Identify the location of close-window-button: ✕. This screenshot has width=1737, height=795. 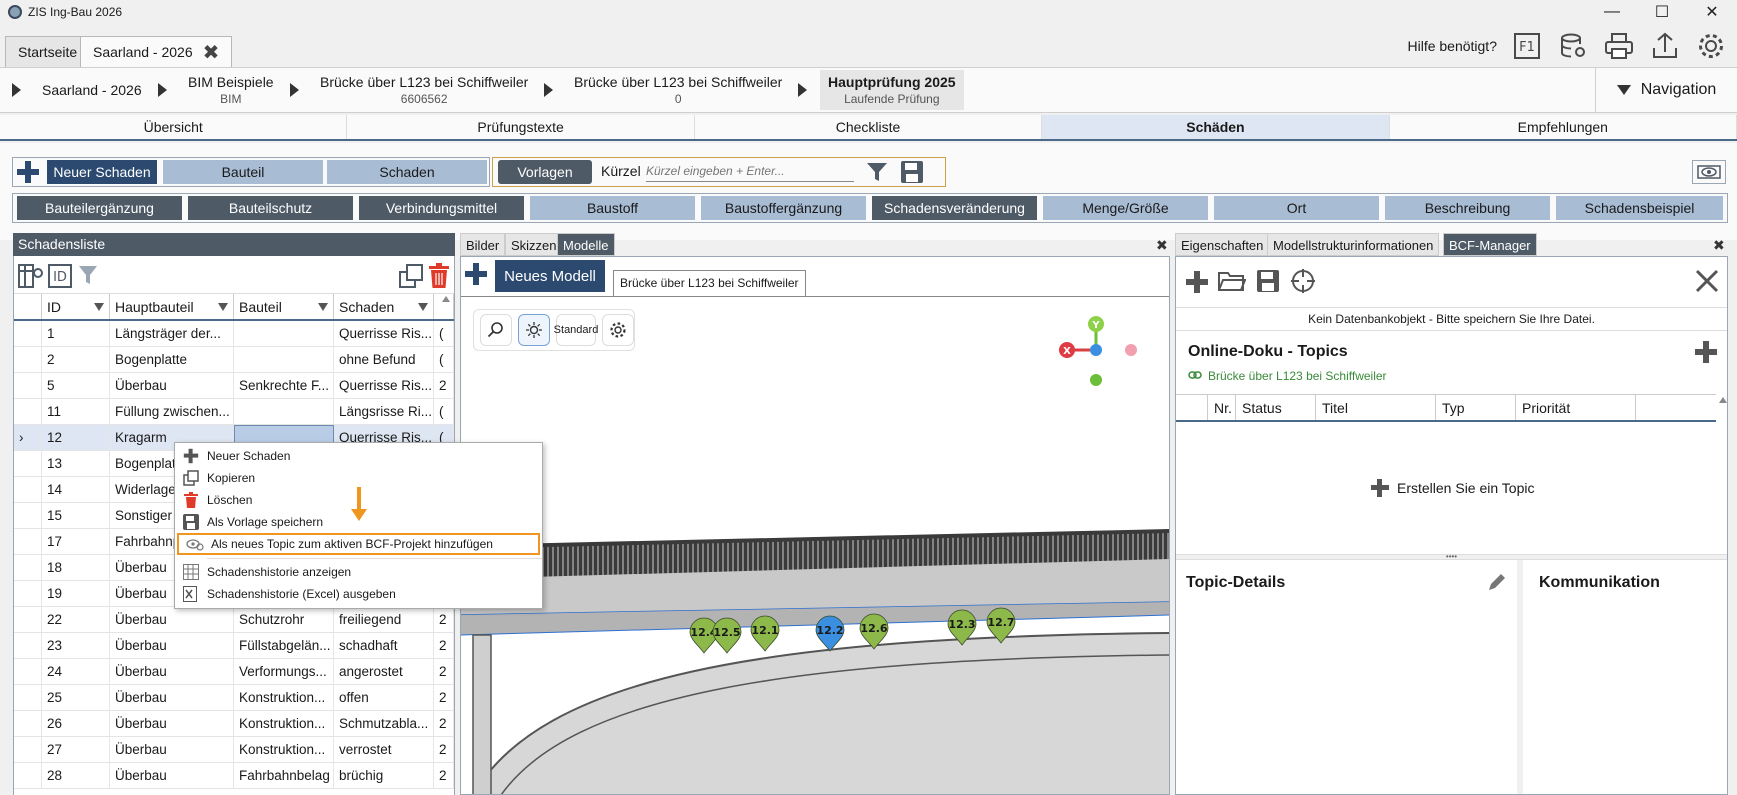
(1712, 12).